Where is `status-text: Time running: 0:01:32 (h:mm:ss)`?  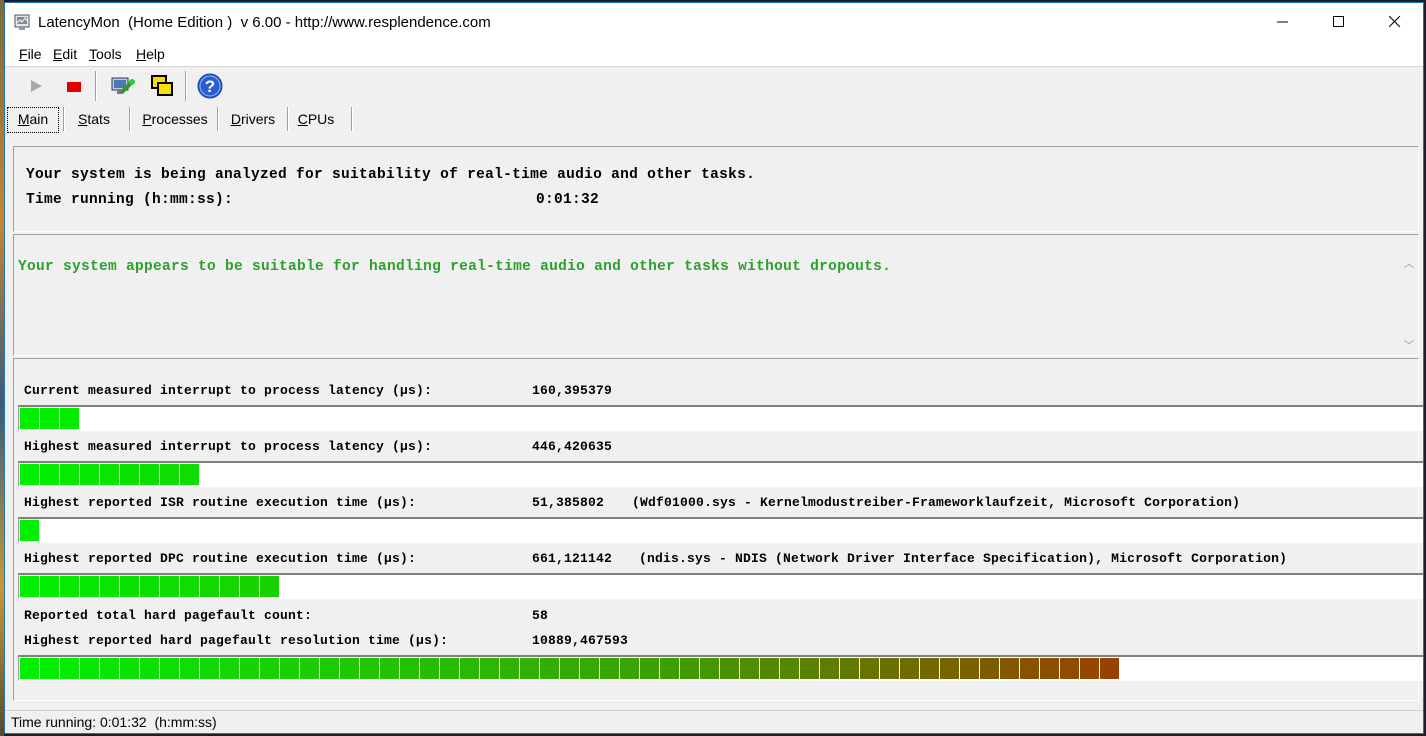 status-text: Time running: 0:01:32 (h:mm:ss) is located at coordinates (114, 722).